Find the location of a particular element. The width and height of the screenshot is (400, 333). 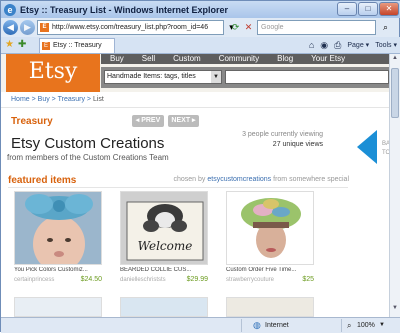

refresh-icon: ⟳ is located at coordinates (235, 27).